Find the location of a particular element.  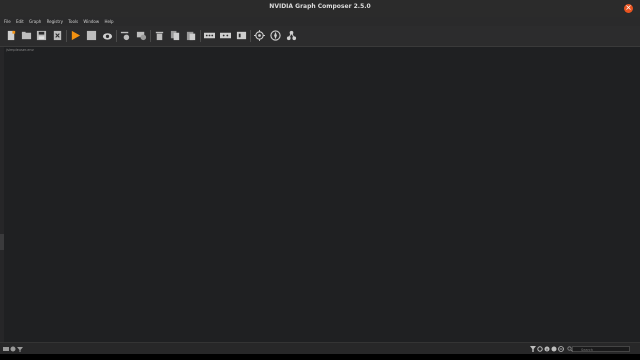

gear-icon is located at coordinates (540, 349).